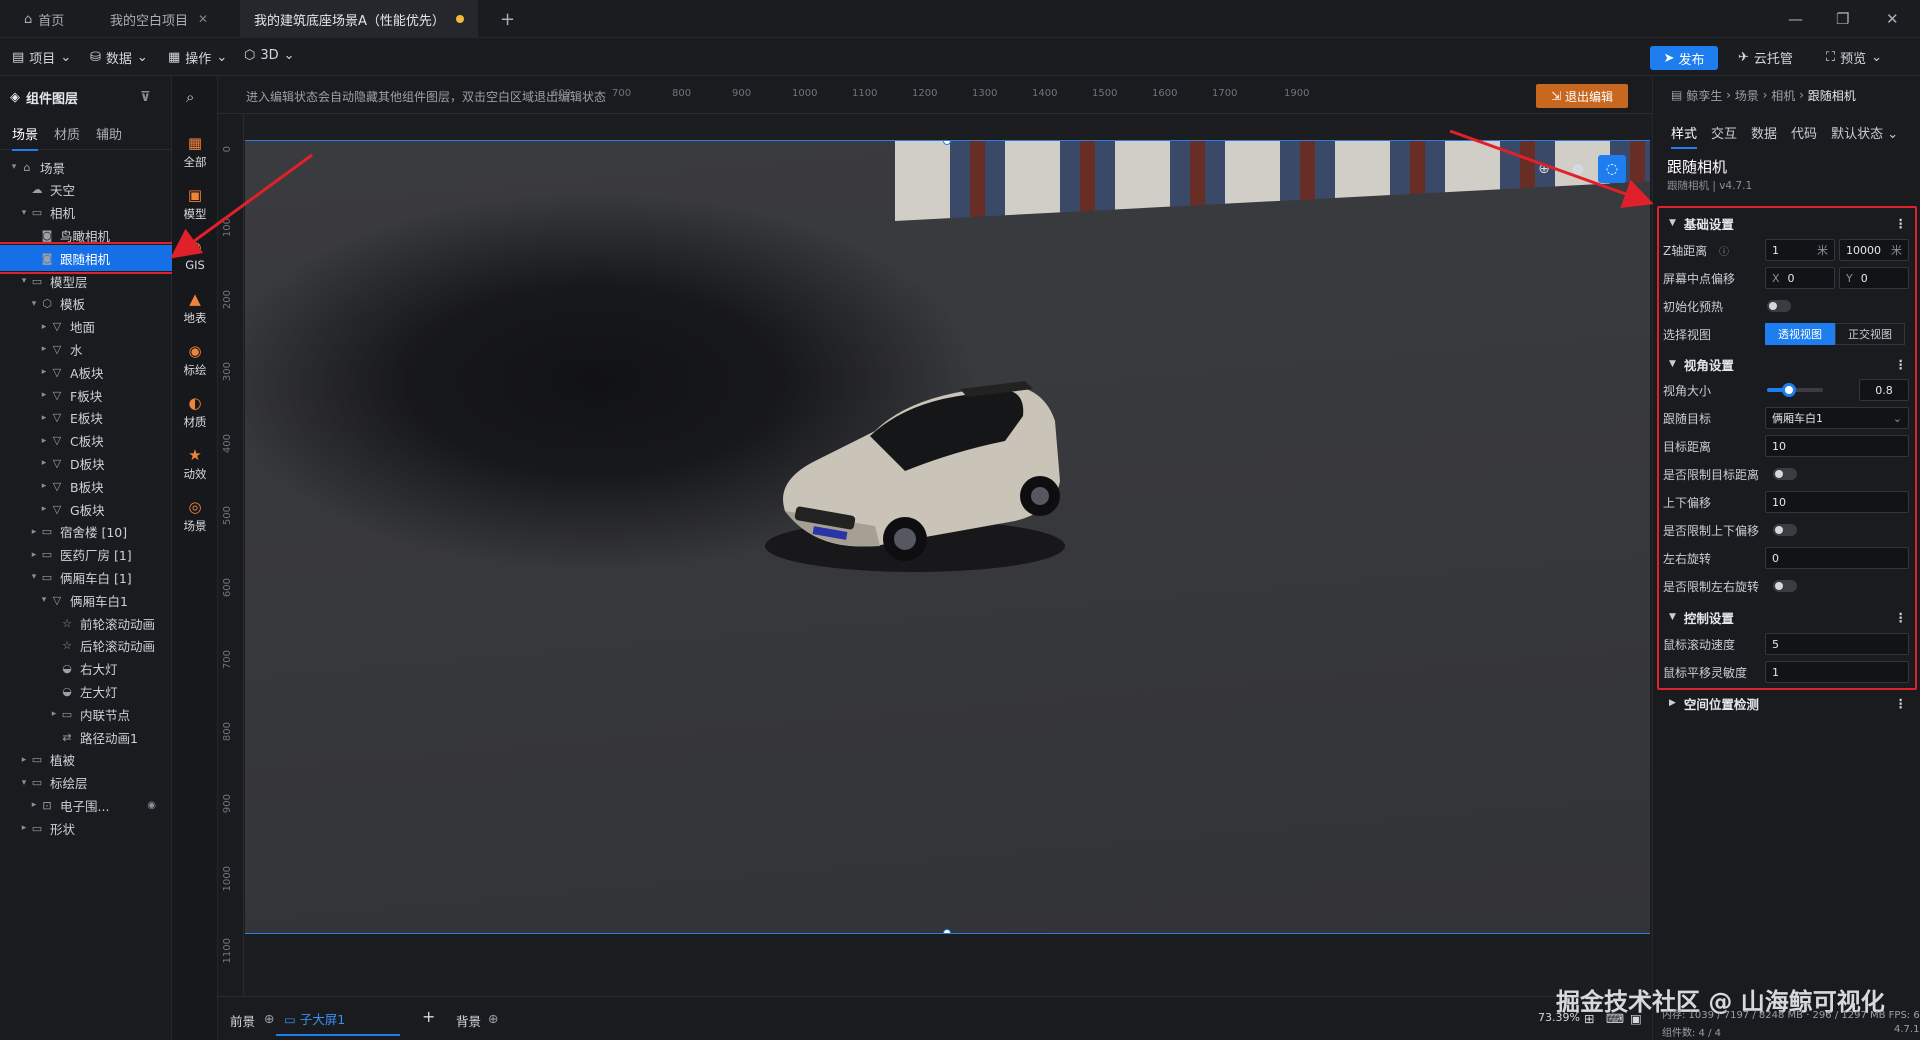  I want to click on background-layer: 背景, so click(468, 1020).